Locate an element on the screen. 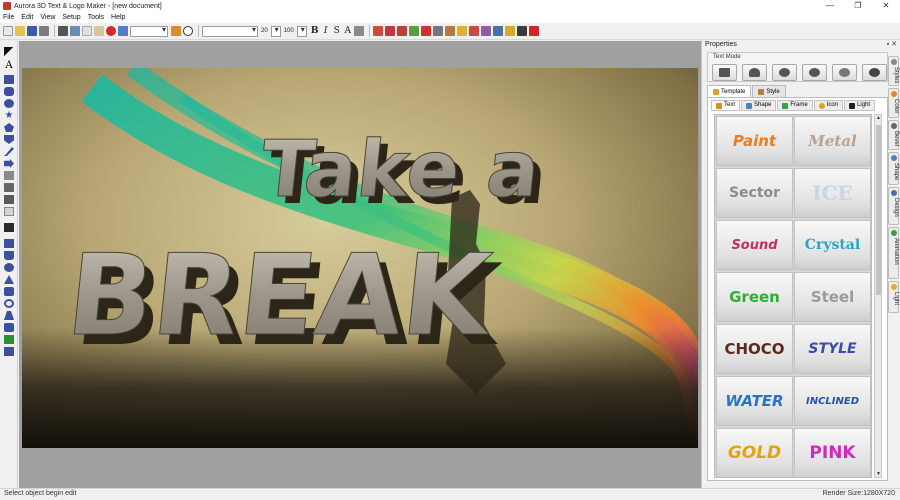 The height and width of the screenshot is (500, 900). text-style-button: A is located at coordinates (348, 31).